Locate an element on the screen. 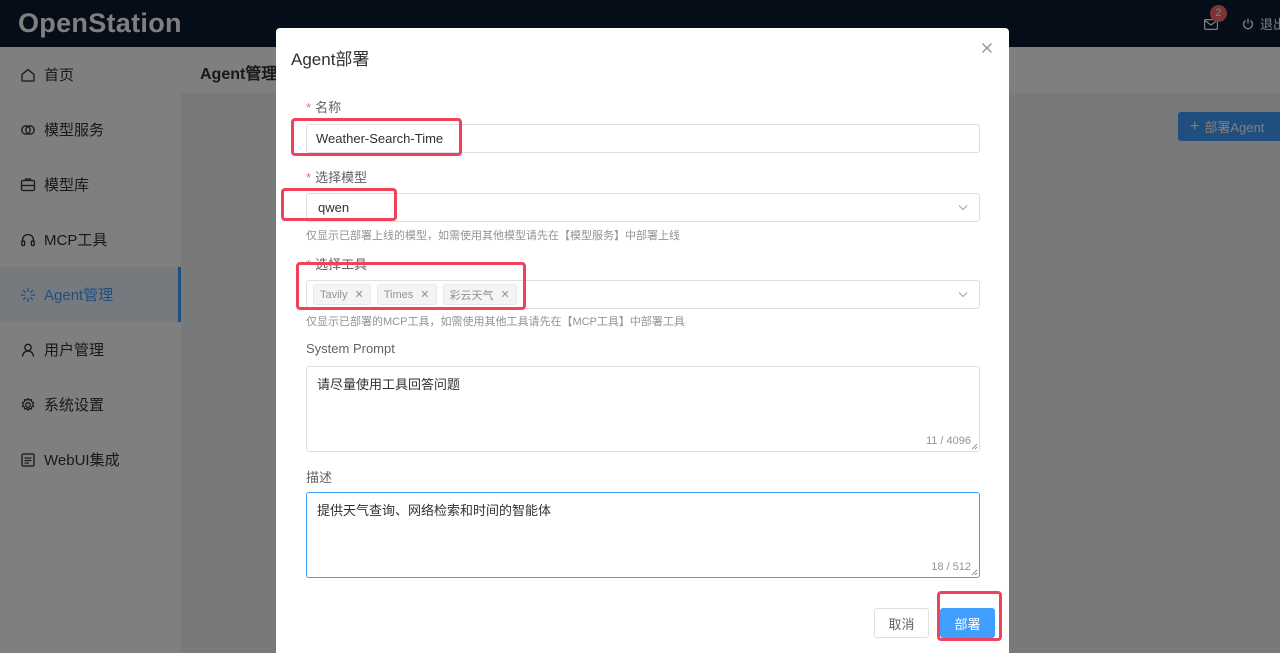  tool-tag: Tavily ✕ is located at coordinates (342, 294).